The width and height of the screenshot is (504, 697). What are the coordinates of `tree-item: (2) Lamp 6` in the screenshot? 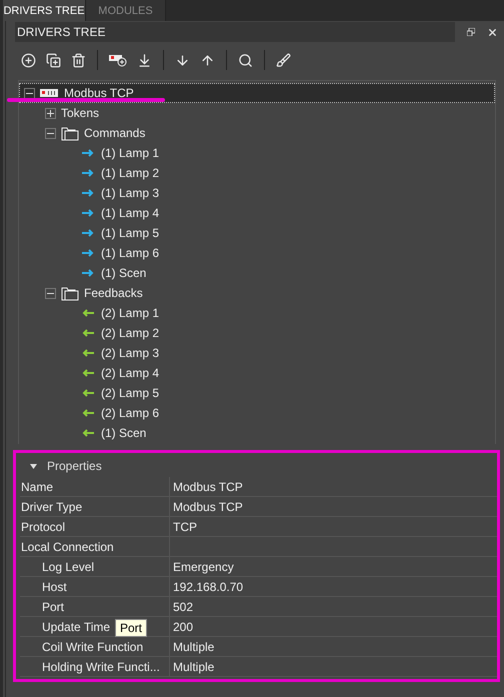 It's located at (257, 413).